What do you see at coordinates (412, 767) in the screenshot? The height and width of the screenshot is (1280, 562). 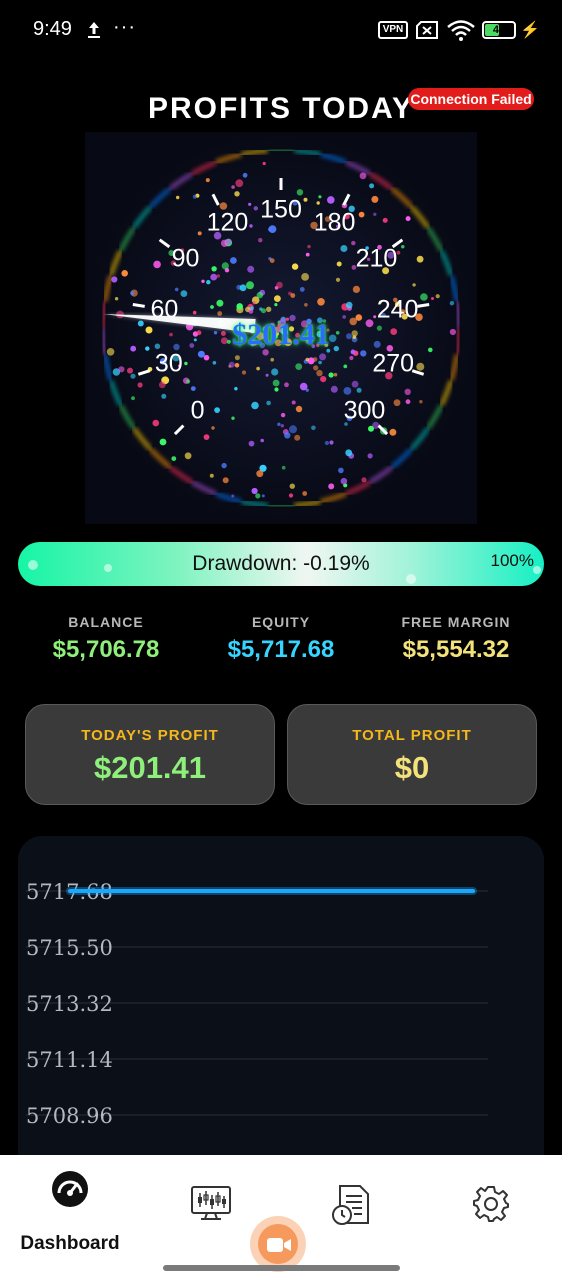 I see `total-profit-value: $0` at bounding box center [412, 767].